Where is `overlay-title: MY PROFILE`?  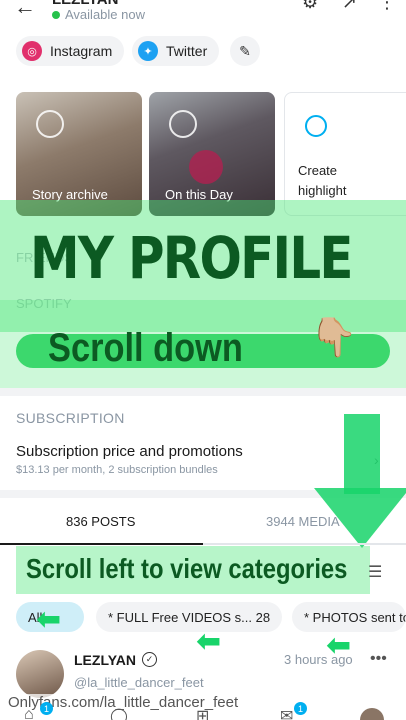 overlay-title: MY PROFILE is located at coordinates (192, 258).